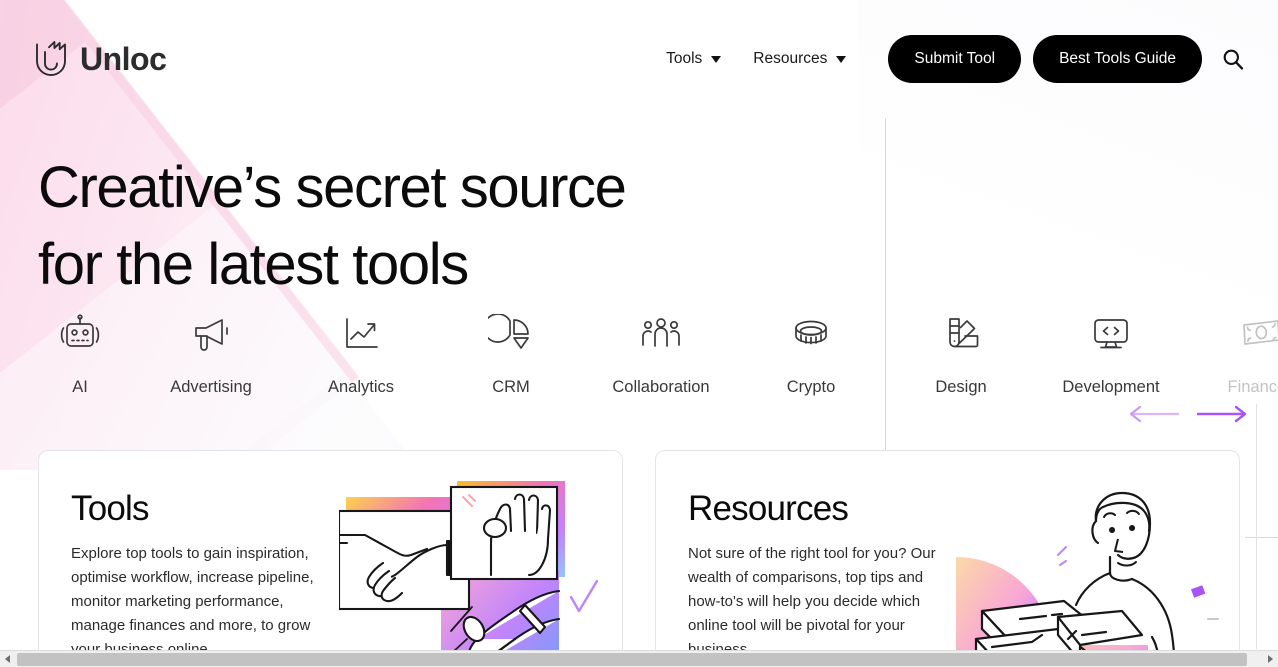  I want to click on scrollbar-thumb, so click(632, 659).